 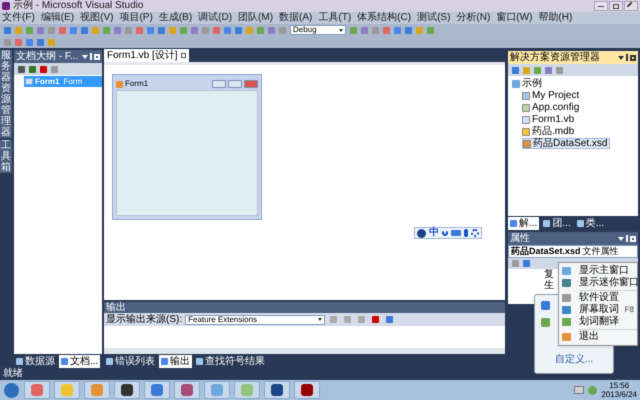 I want to click on clock-time: 15:56, so click(x=619, y=385).